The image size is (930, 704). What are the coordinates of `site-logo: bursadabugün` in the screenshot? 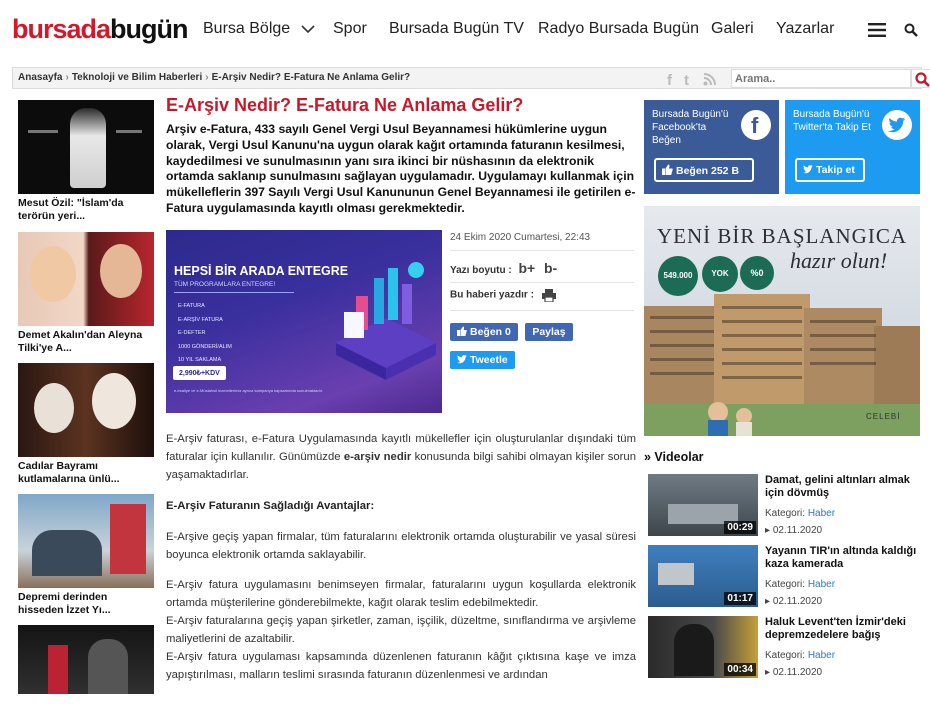 It's located at (100, 29).